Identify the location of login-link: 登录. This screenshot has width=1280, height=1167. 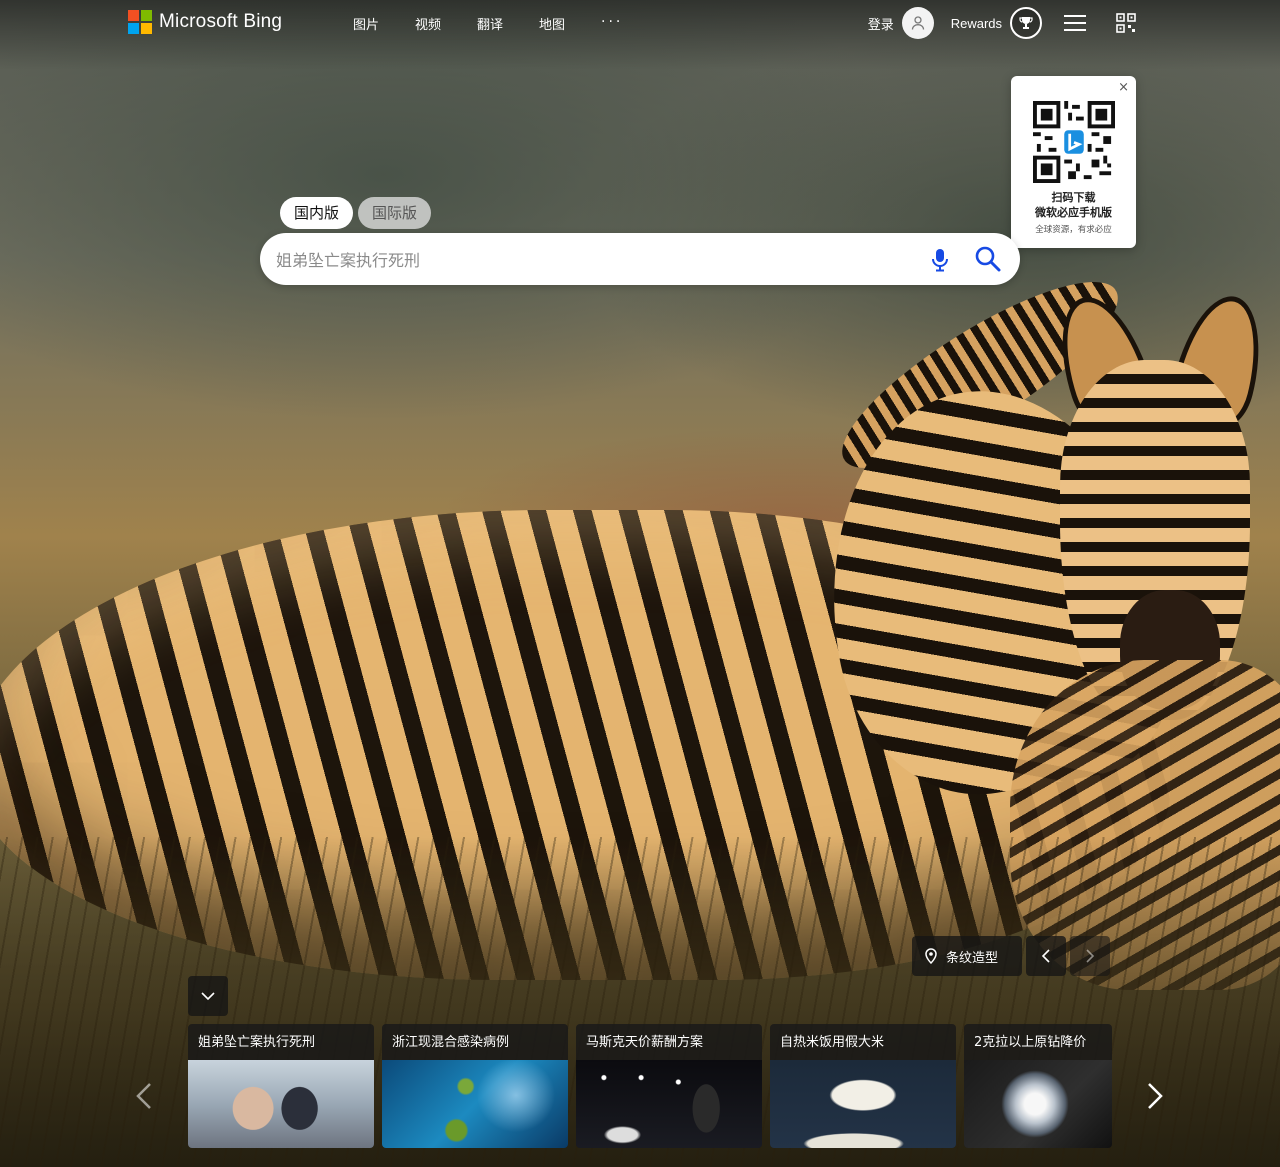
(881, 23).